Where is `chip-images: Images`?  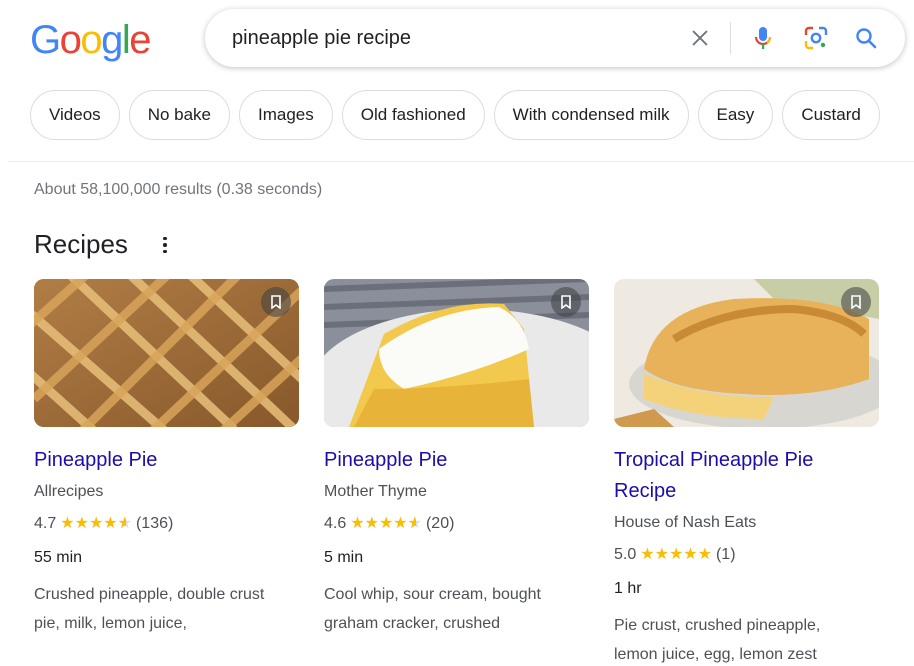
chip-images: Images is located at coordinates (286, 115).